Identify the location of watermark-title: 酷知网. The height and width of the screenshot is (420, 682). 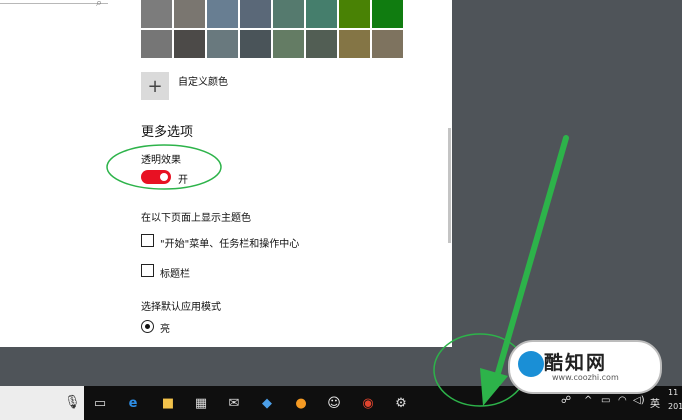
(576, 363).